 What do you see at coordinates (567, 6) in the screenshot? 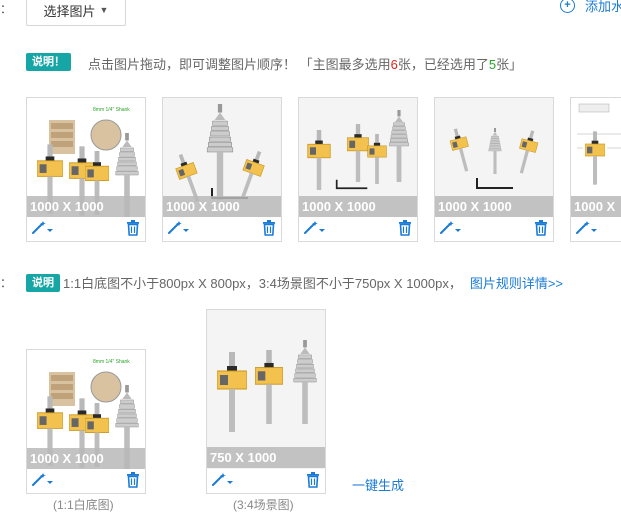
I see `plus-circle-icon: +` at bounding box center [567, 6].